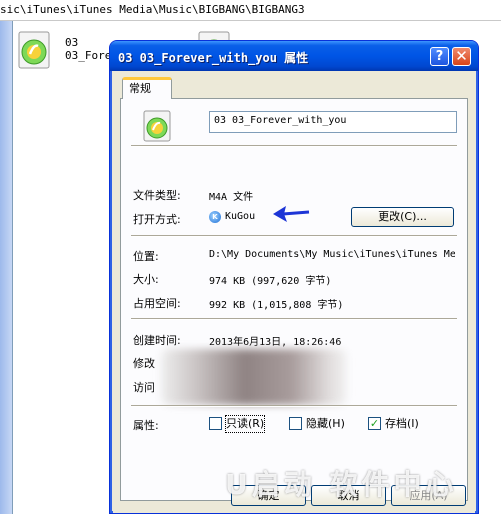  I want to click on open-with-value: KuGou, so click(240, 216).